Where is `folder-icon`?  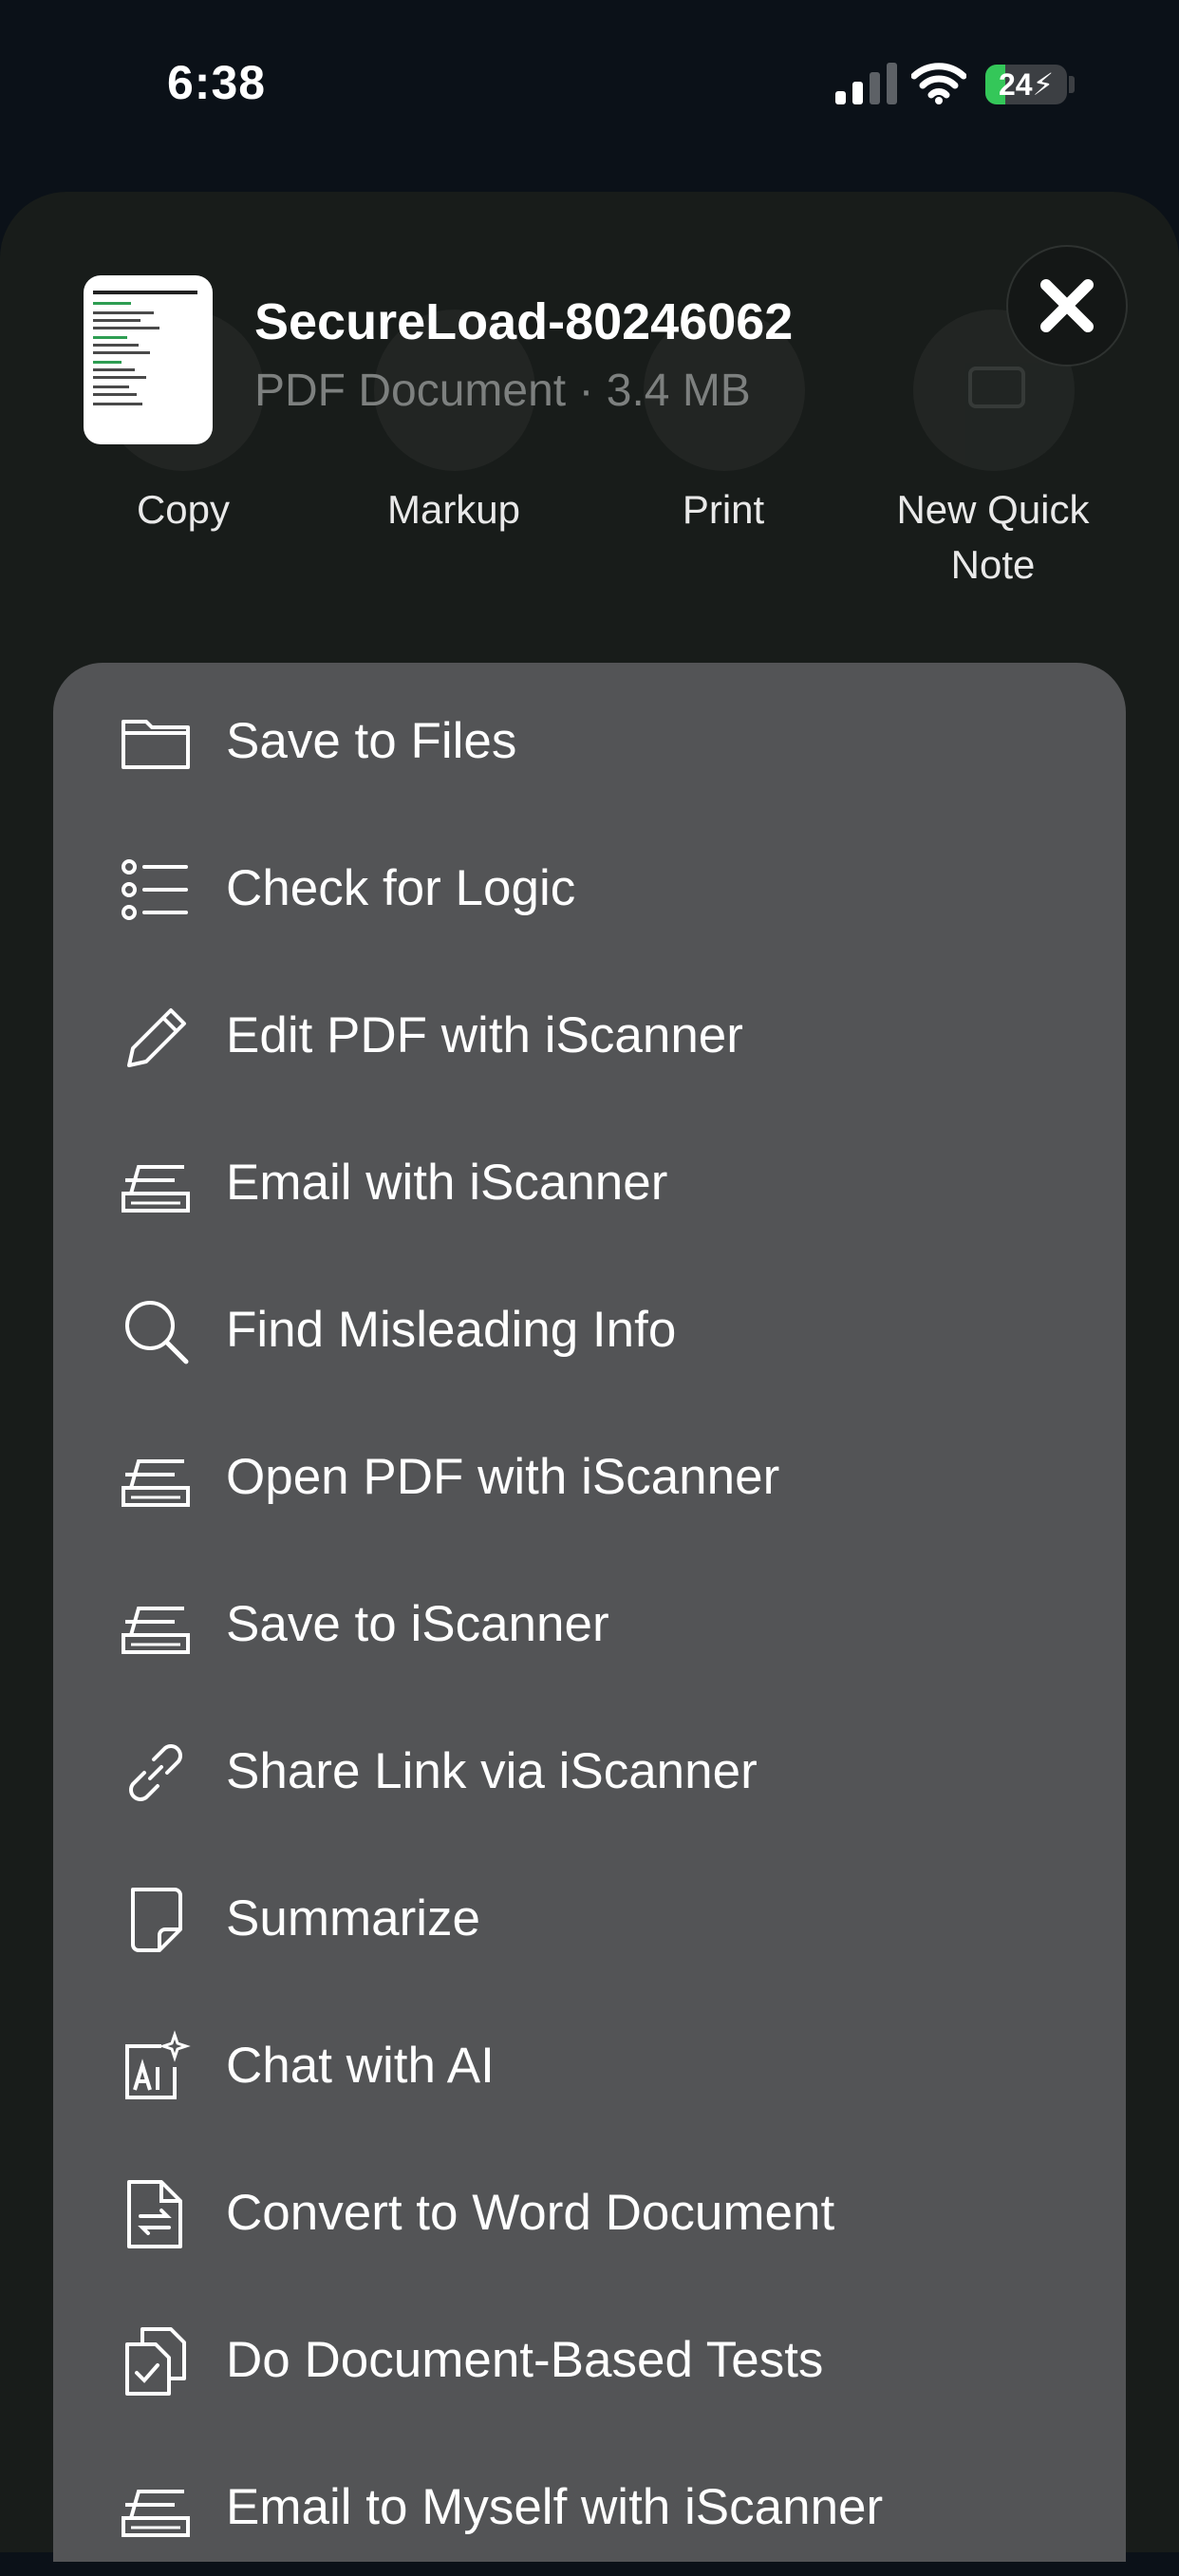
folder-icon is located at coordinates (156, 744).